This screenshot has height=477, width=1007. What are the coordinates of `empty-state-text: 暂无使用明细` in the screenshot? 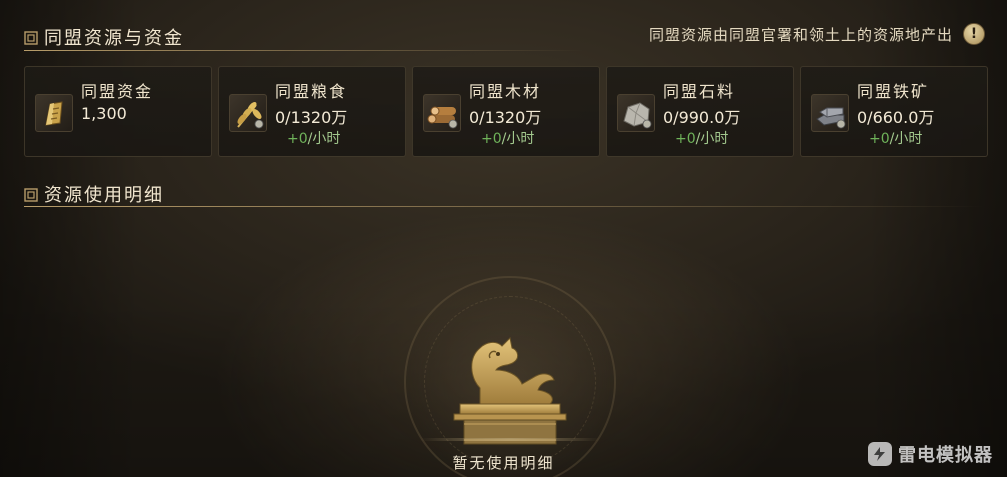 It's located at (503, 463).